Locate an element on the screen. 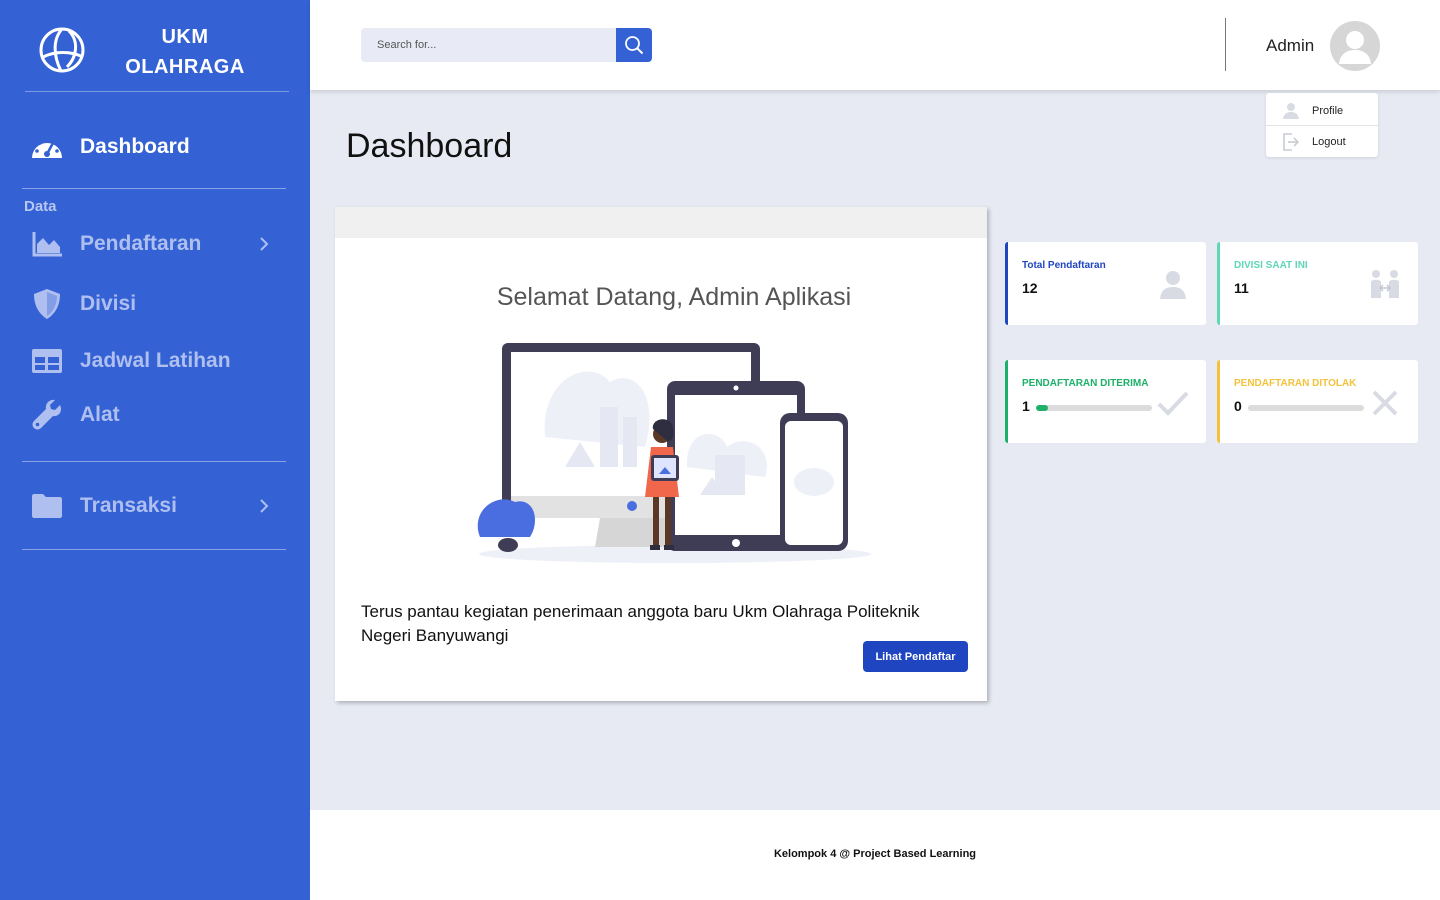 Image resolution: width=1440 pixels, height=900 pixels. search-bar is located at coordinates (506, 45).